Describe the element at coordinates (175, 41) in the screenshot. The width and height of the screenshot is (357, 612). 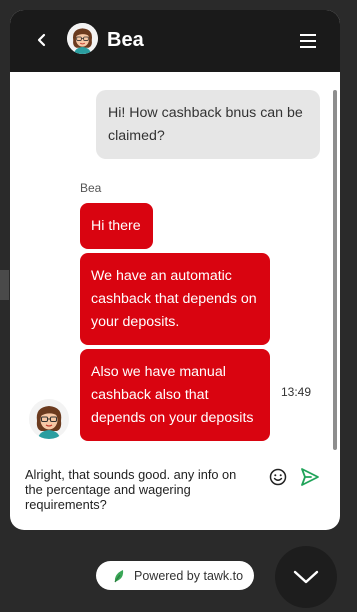
I see `chat-header: Bea` at that location.